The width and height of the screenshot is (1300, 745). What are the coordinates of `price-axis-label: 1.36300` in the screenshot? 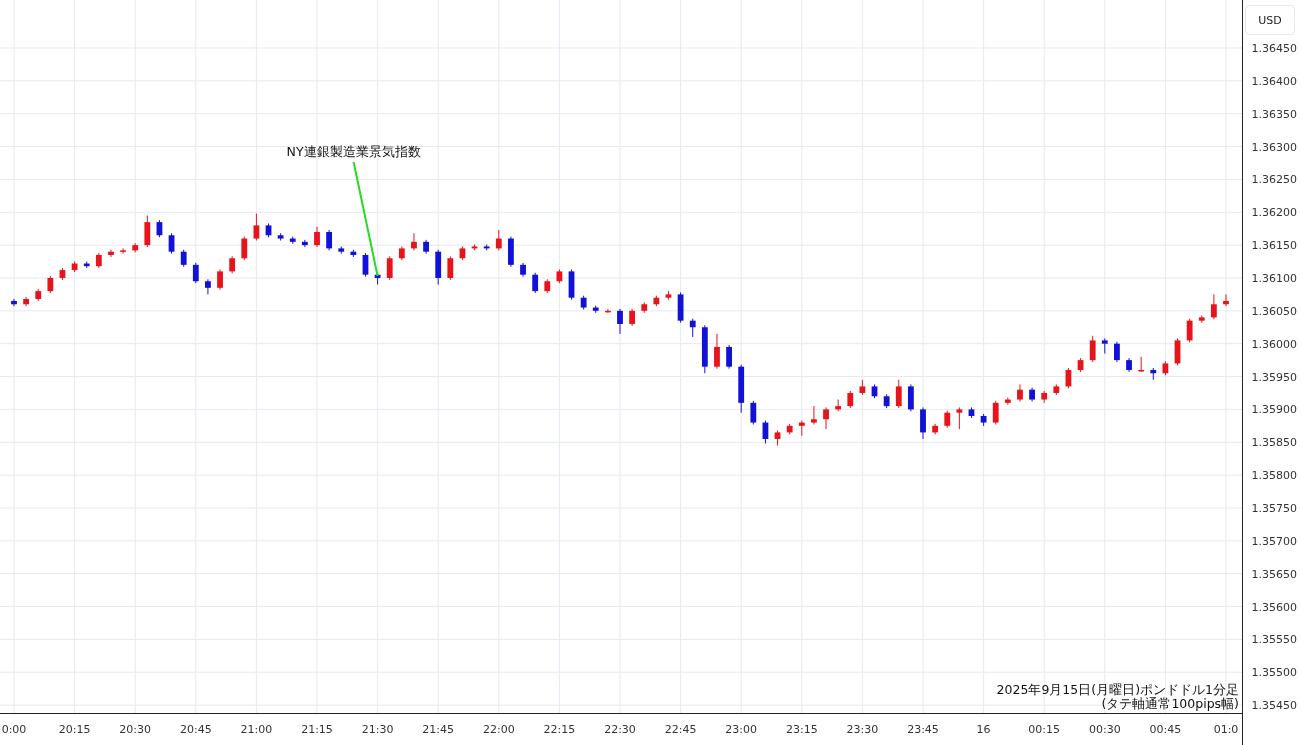 It's located at (1274, 147).